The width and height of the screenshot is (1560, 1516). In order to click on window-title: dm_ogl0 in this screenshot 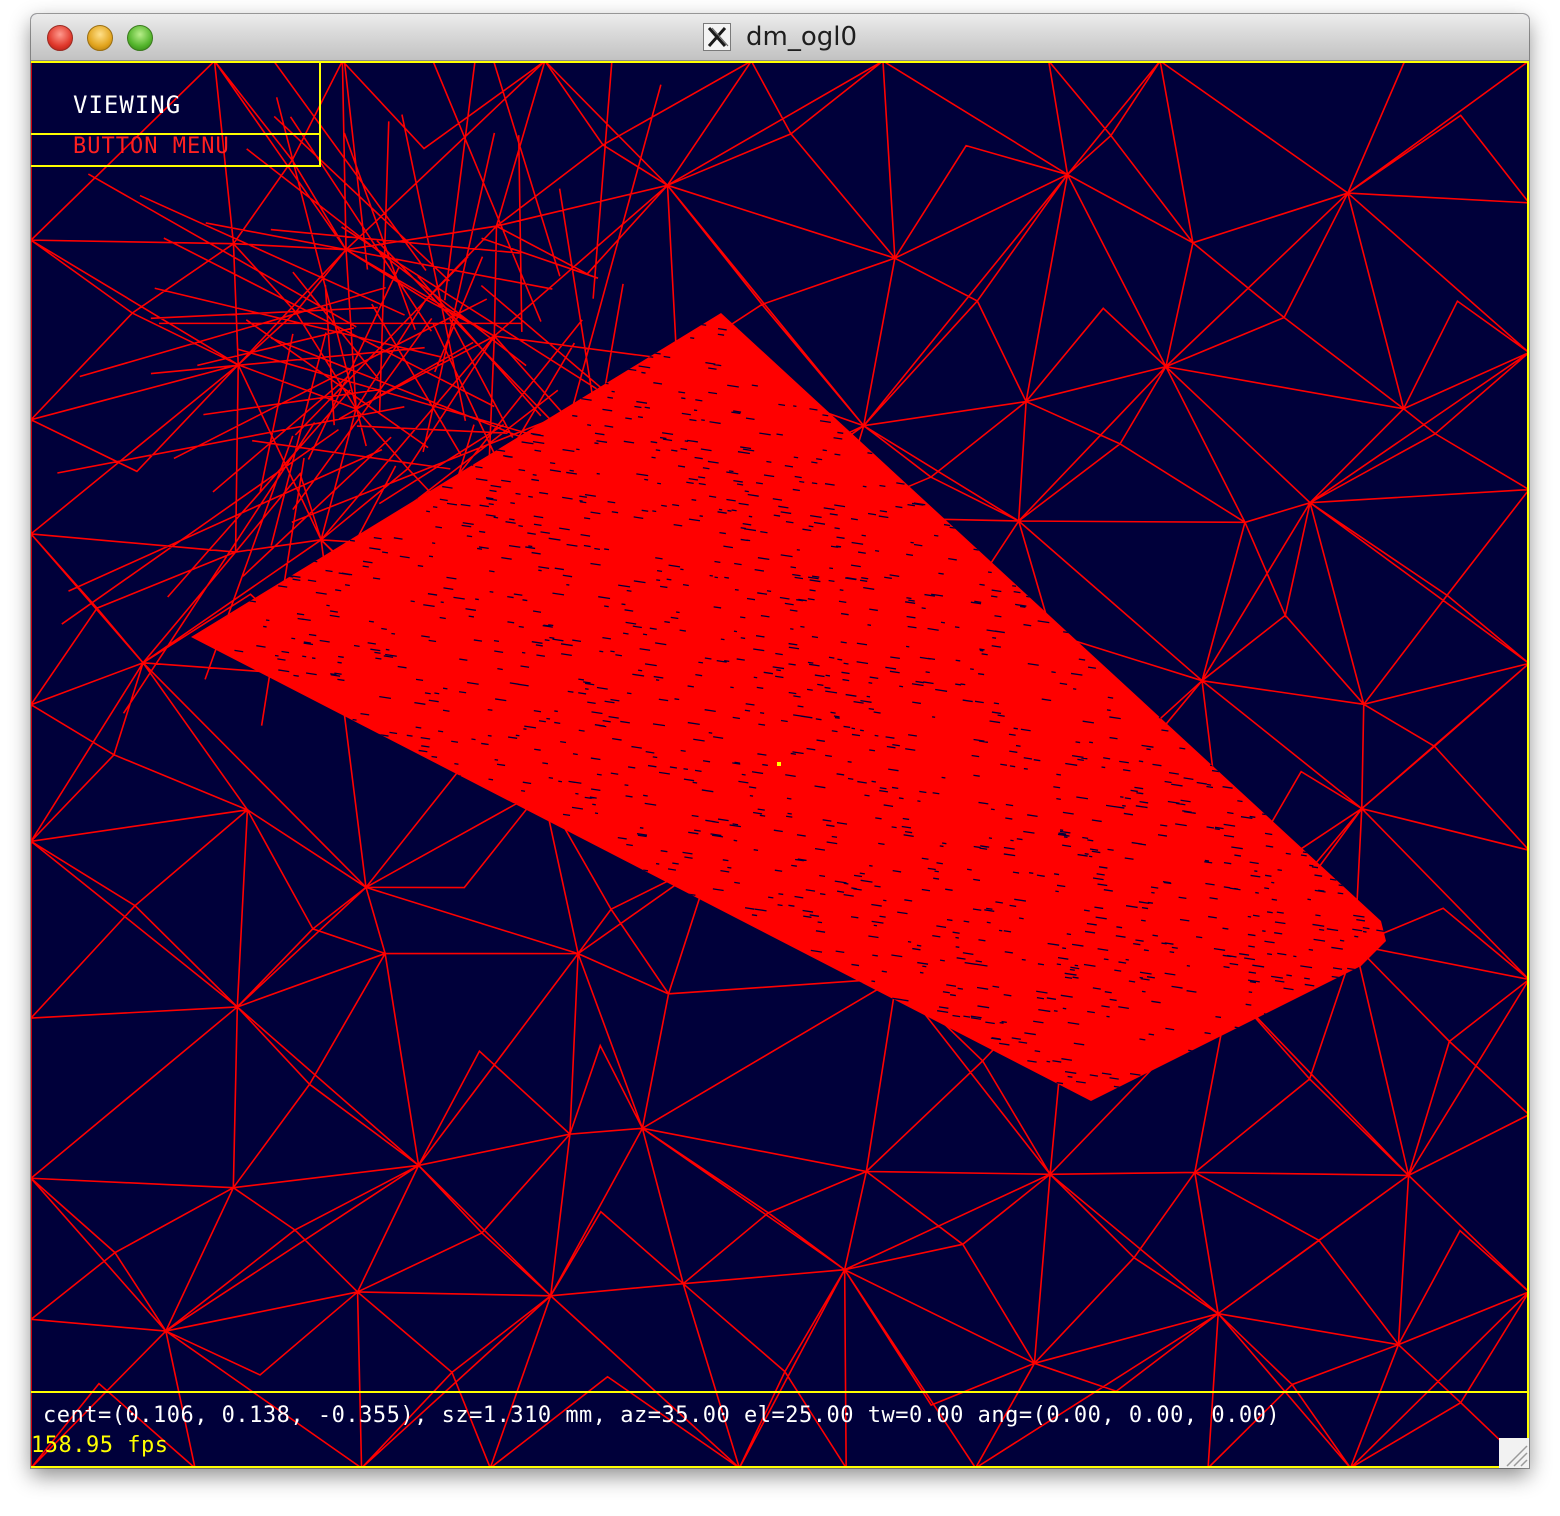, I will do `click(802, 37)`.